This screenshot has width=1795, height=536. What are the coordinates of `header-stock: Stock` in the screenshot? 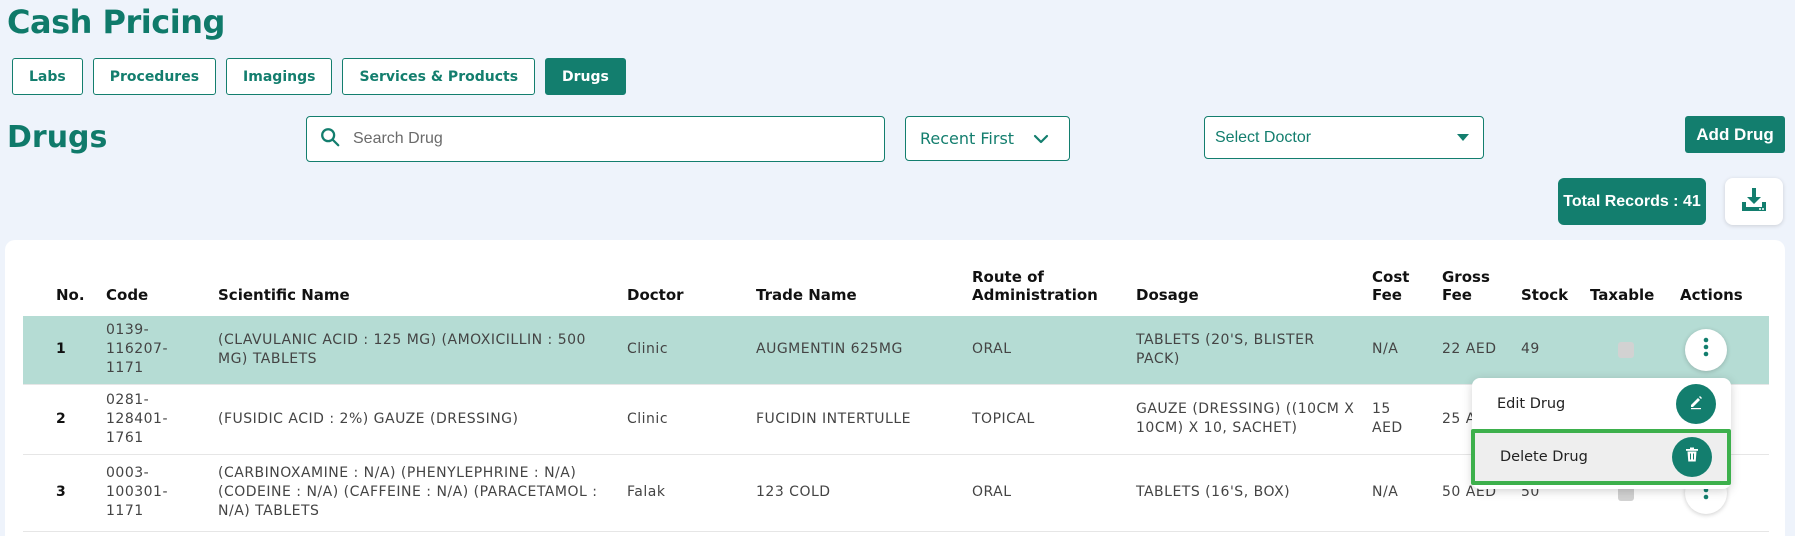 It's located at (1545, 295).